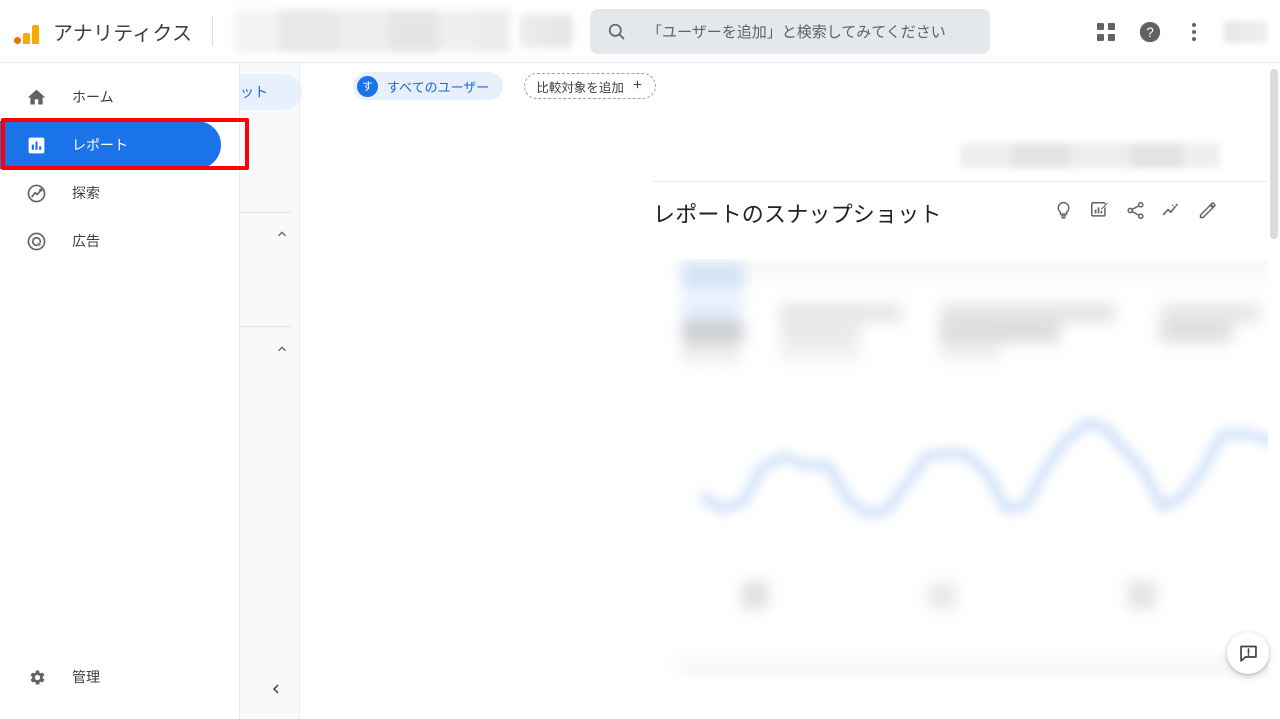  What do you see at coordinates (1194, 32) in the screenshot?
I see `more-options-icon` at bounding box center [1194, 32].